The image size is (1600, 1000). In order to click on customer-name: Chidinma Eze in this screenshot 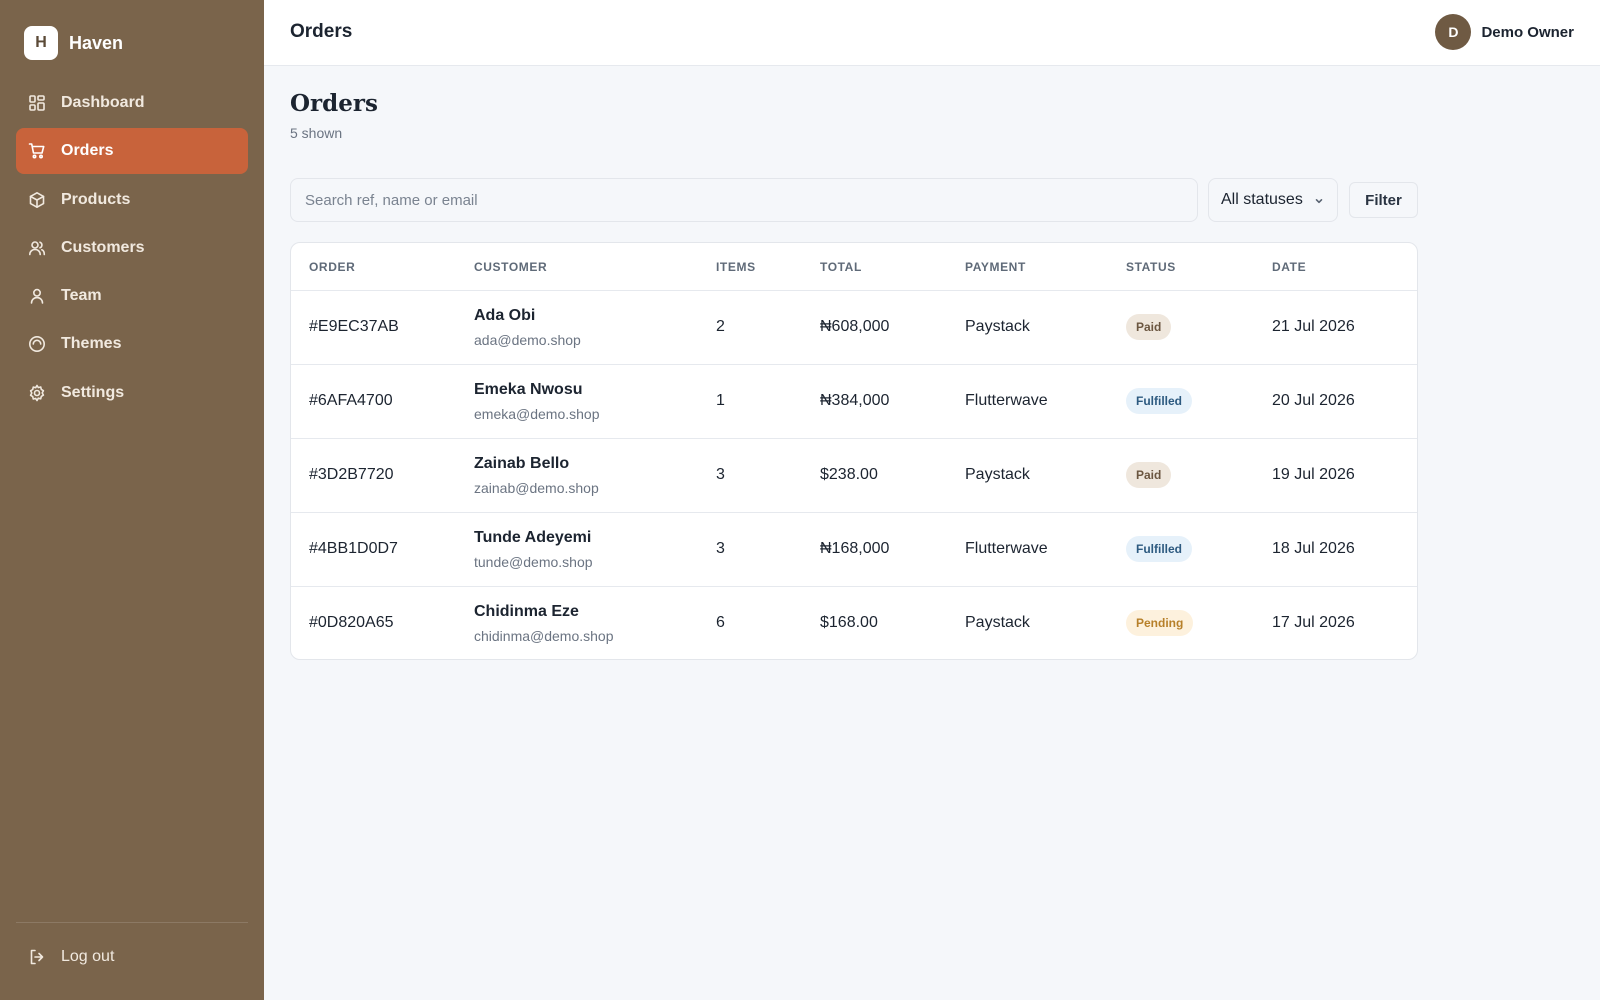, I will do `click(526, 611)`.